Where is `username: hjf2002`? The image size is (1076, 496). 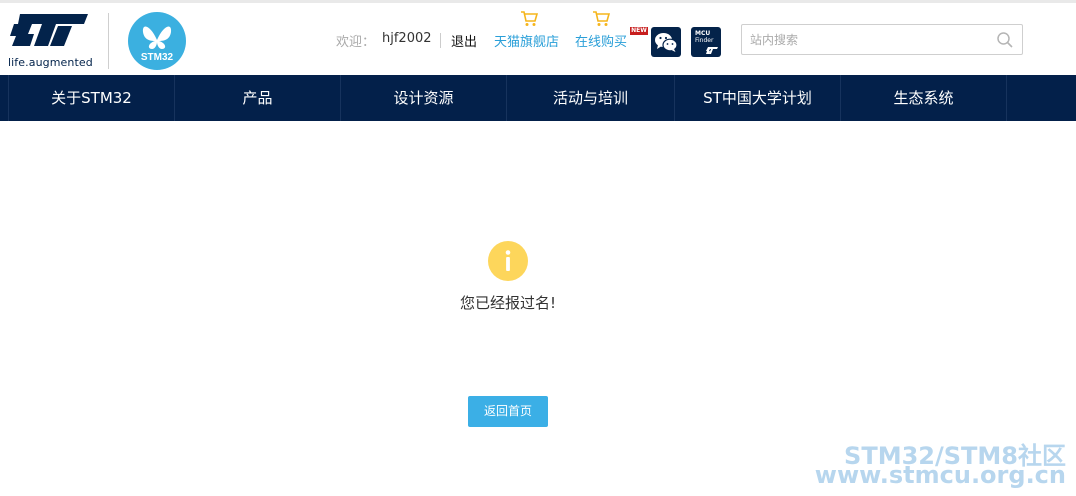
username: hjf2002 is located at coordinates (407, 38).